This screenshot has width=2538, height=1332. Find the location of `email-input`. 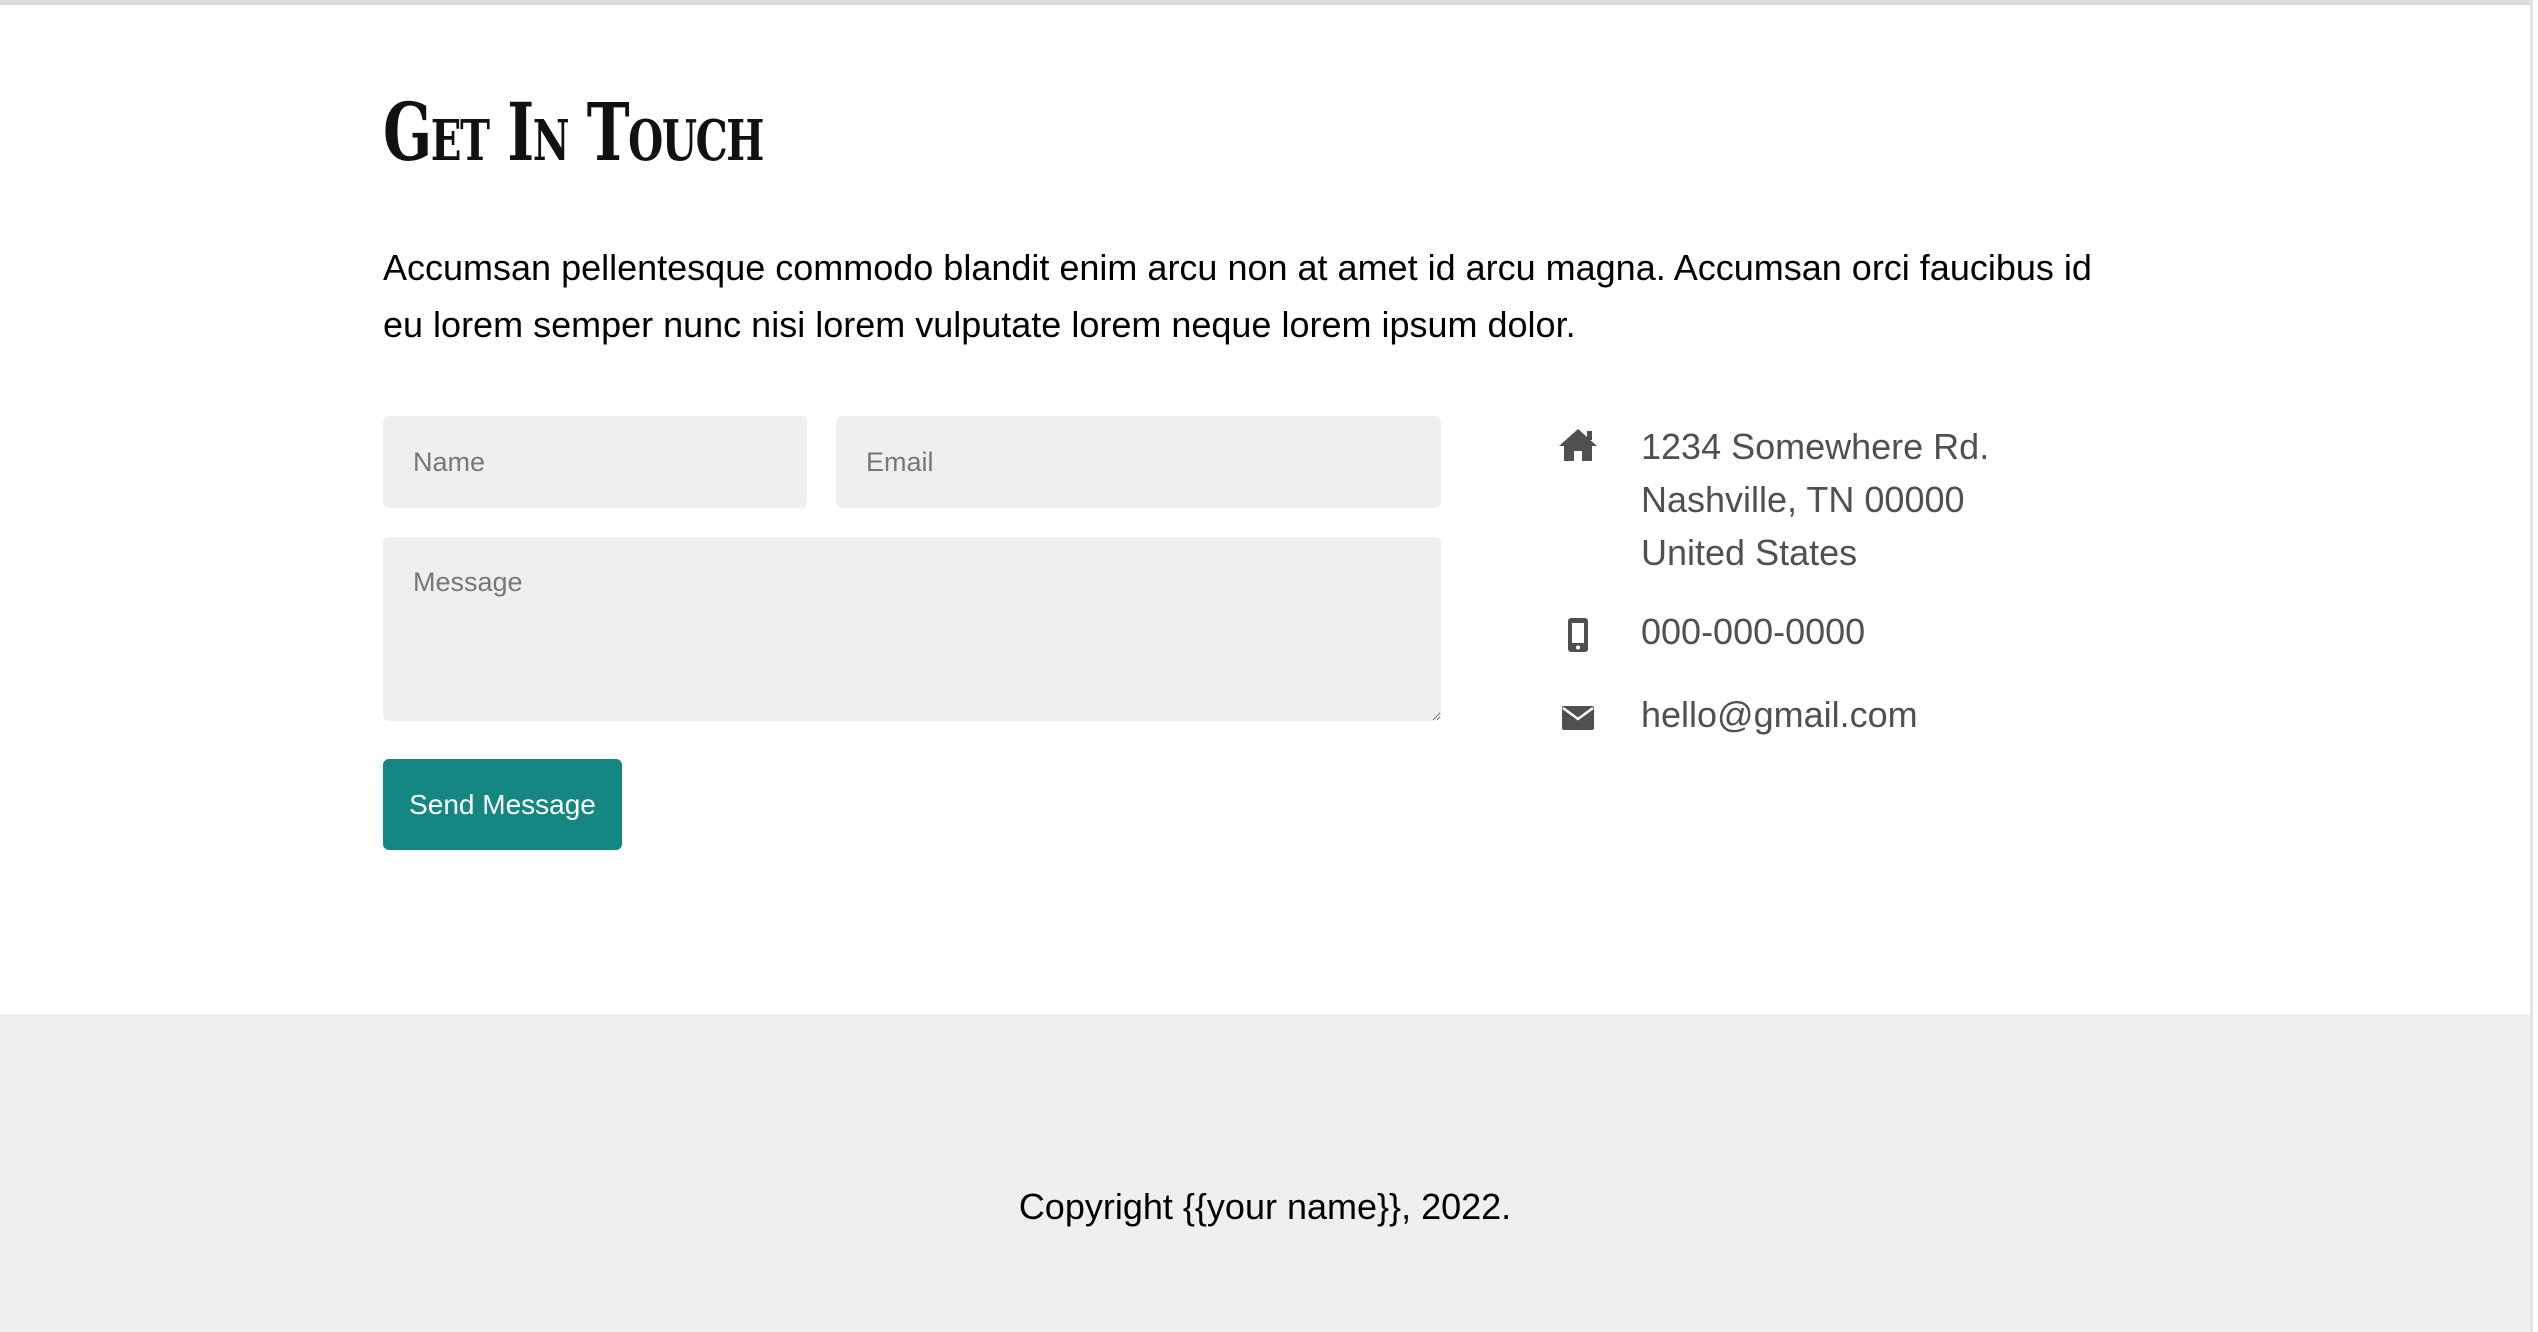

email-input is located at coordinates (1138, 462).